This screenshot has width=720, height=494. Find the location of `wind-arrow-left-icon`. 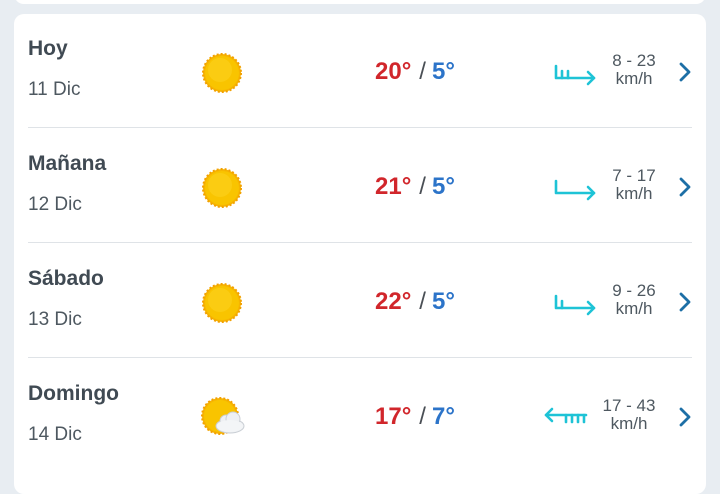

wind-arrow-left-icon is located at coordinates (566, 415).